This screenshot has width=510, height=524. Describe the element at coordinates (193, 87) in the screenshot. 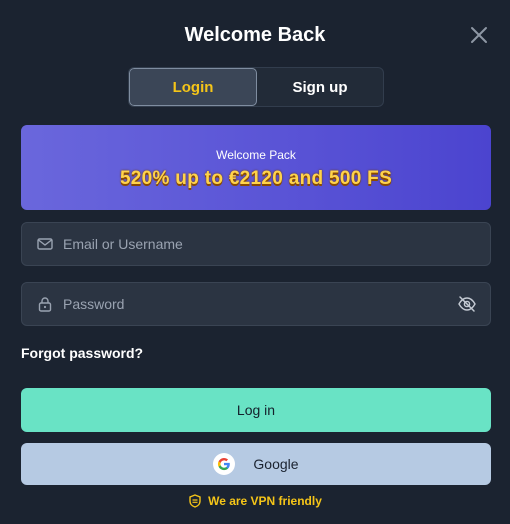

I see `tab-login: Login` at that location.